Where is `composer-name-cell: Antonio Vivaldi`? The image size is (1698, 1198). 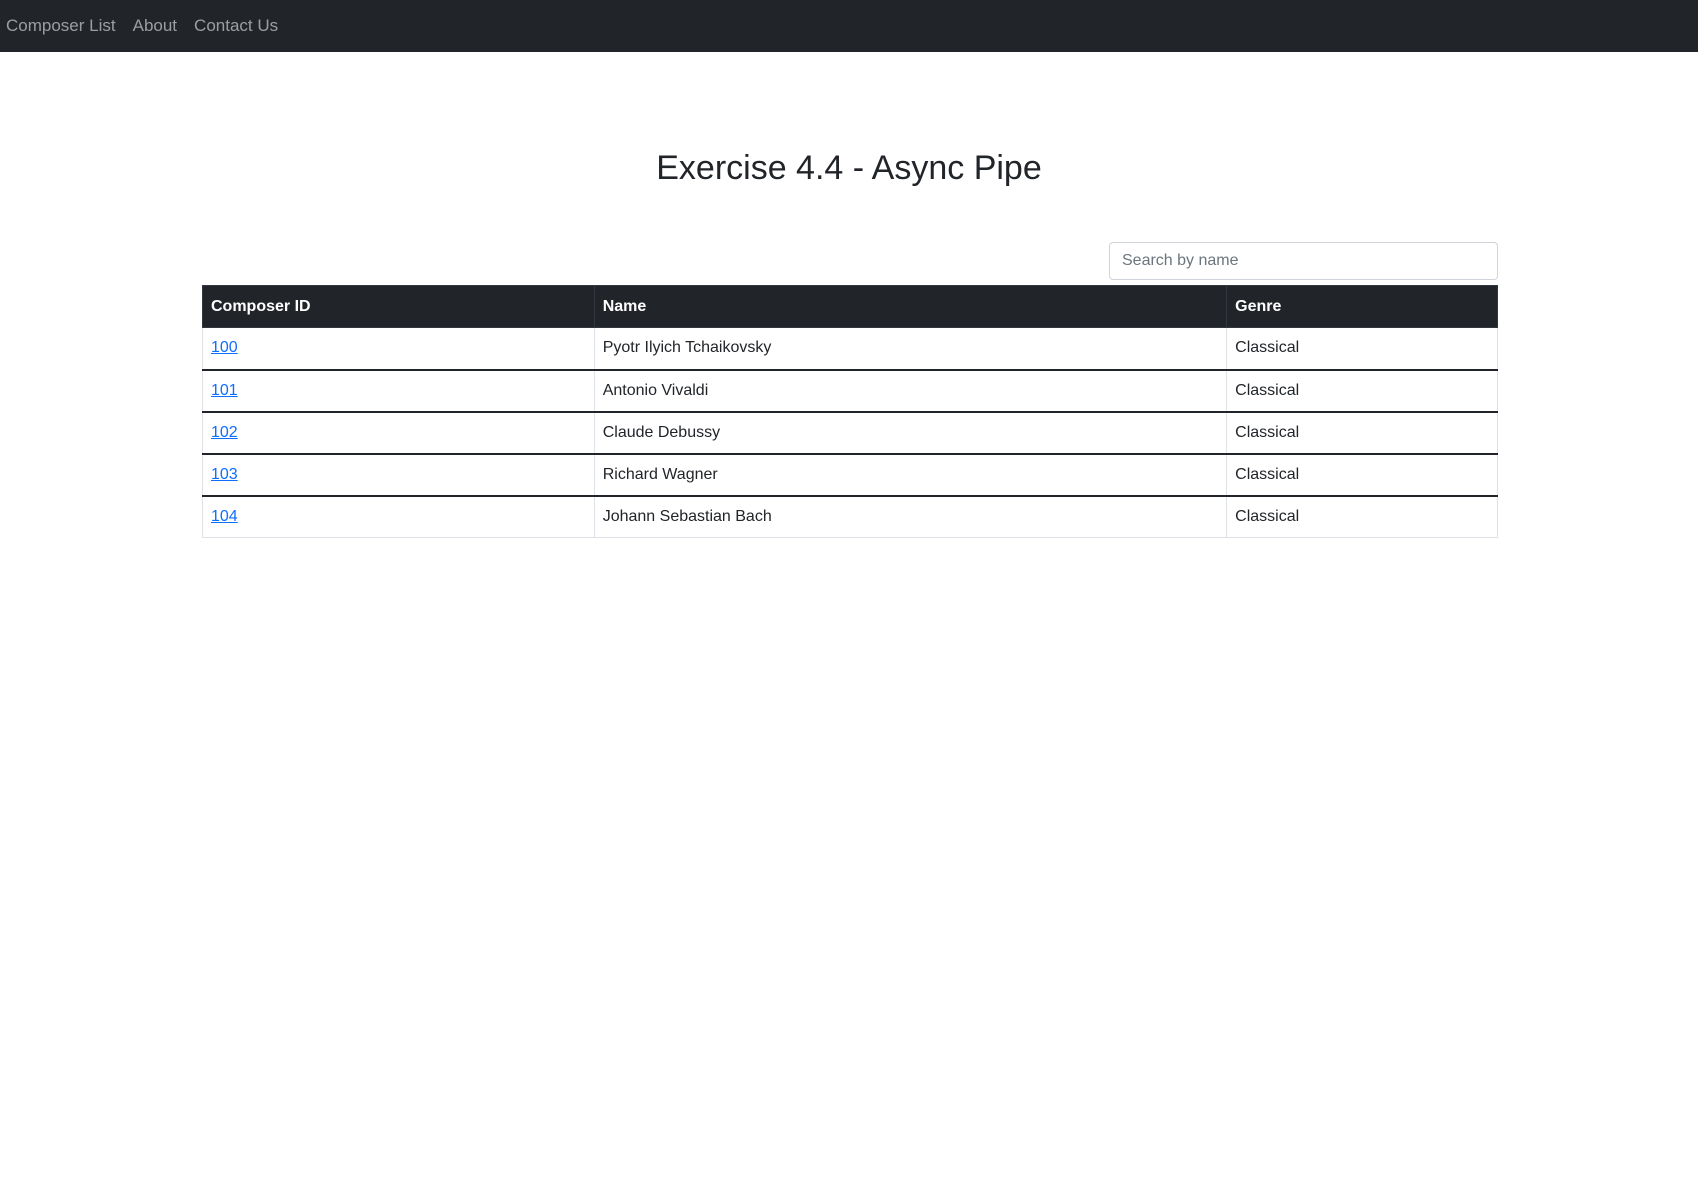
composer-name-cell: Antonio Vivaldi is located at coordinates (910, 391).